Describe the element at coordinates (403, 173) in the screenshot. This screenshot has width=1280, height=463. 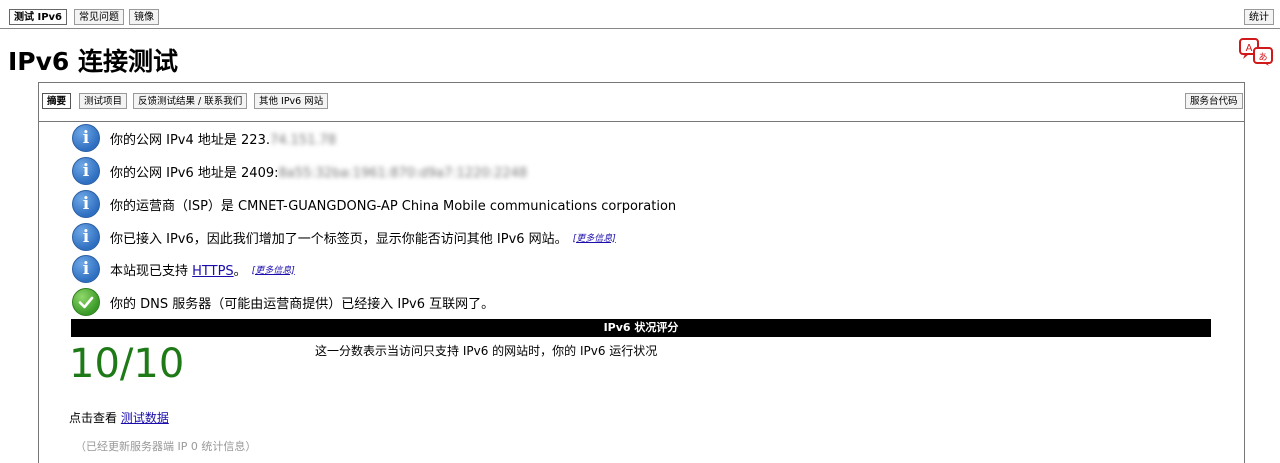
I see `ipv6-blurred: 8a55:32ba:1961:870:d9a7:1220:2248` at that location.